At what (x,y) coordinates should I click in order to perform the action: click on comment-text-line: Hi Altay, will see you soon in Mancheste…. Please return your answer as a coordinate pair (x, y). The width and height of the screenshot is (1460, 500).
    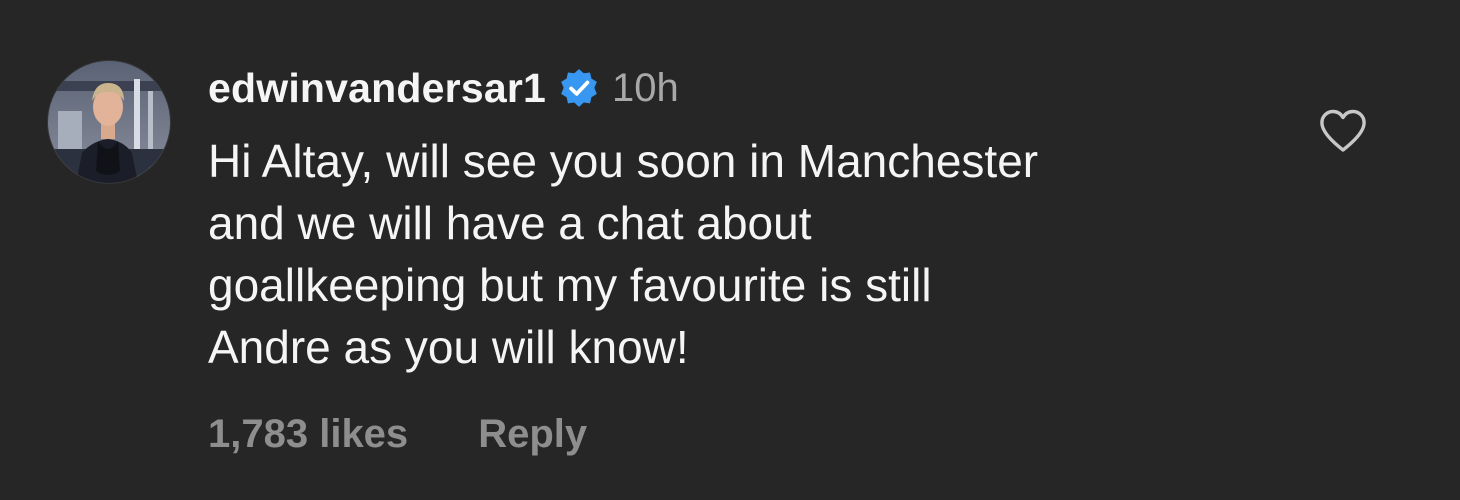
    Looking at the image, I should click on (623, 161).